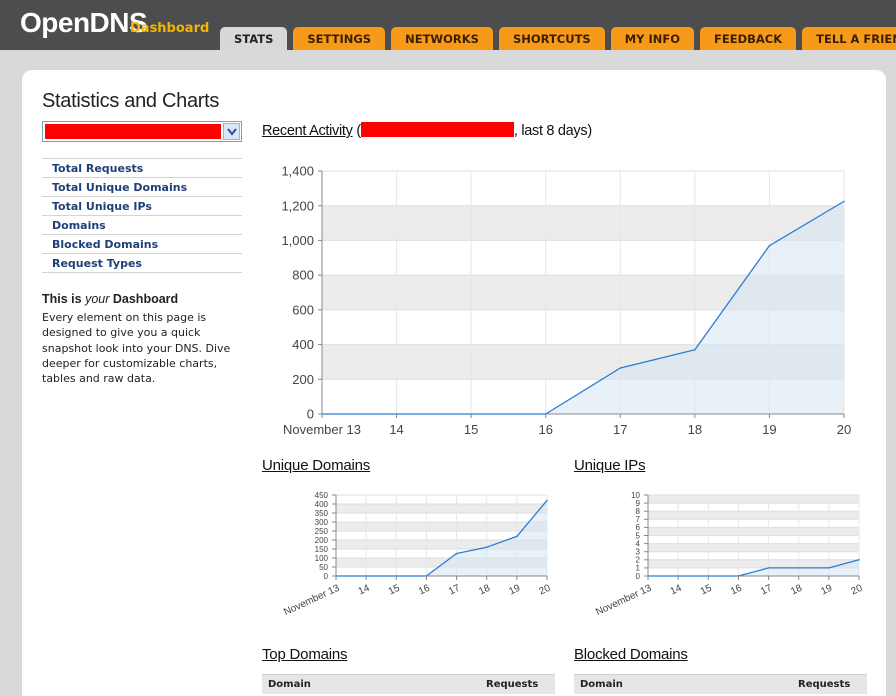  What do you see at coordinates (97, 299) in the screenshot?
I see `dashboard-heading-emphasis: your` at bounding box center [97, 299].